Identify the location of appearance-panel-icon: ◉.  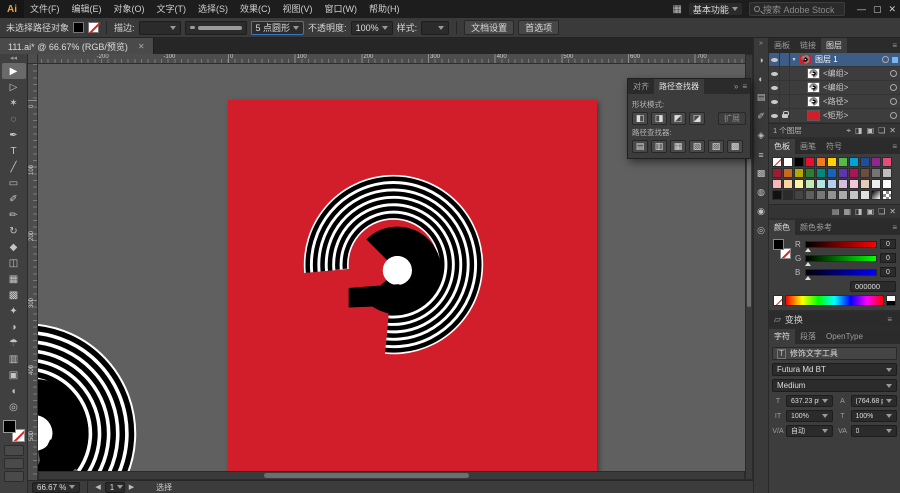
(761, 211).